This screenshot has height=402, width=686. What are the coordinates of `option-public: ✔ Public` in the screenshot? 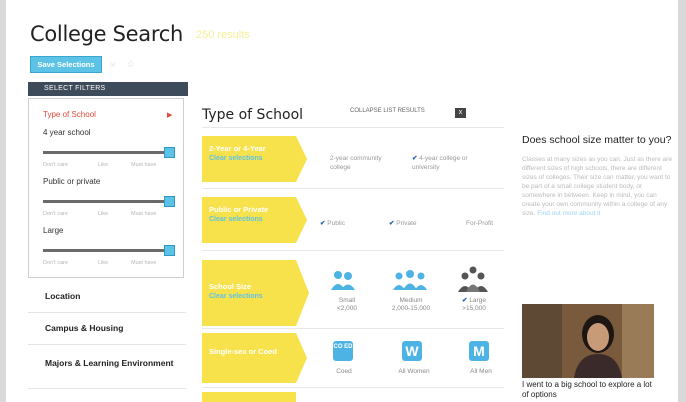 It's located at (332, 223).